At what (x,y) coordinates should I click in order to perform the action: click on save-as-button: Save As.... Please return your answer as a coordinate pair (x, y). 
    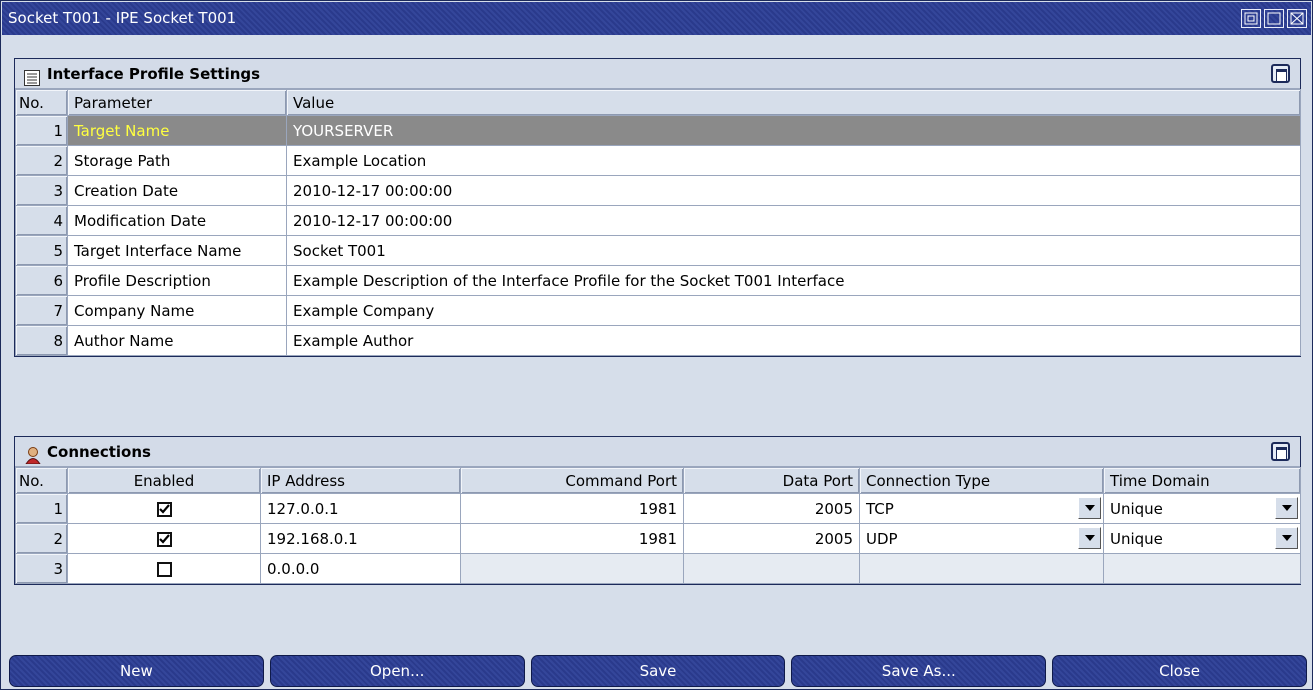
    Looking at the image, I should click on (919, 671).